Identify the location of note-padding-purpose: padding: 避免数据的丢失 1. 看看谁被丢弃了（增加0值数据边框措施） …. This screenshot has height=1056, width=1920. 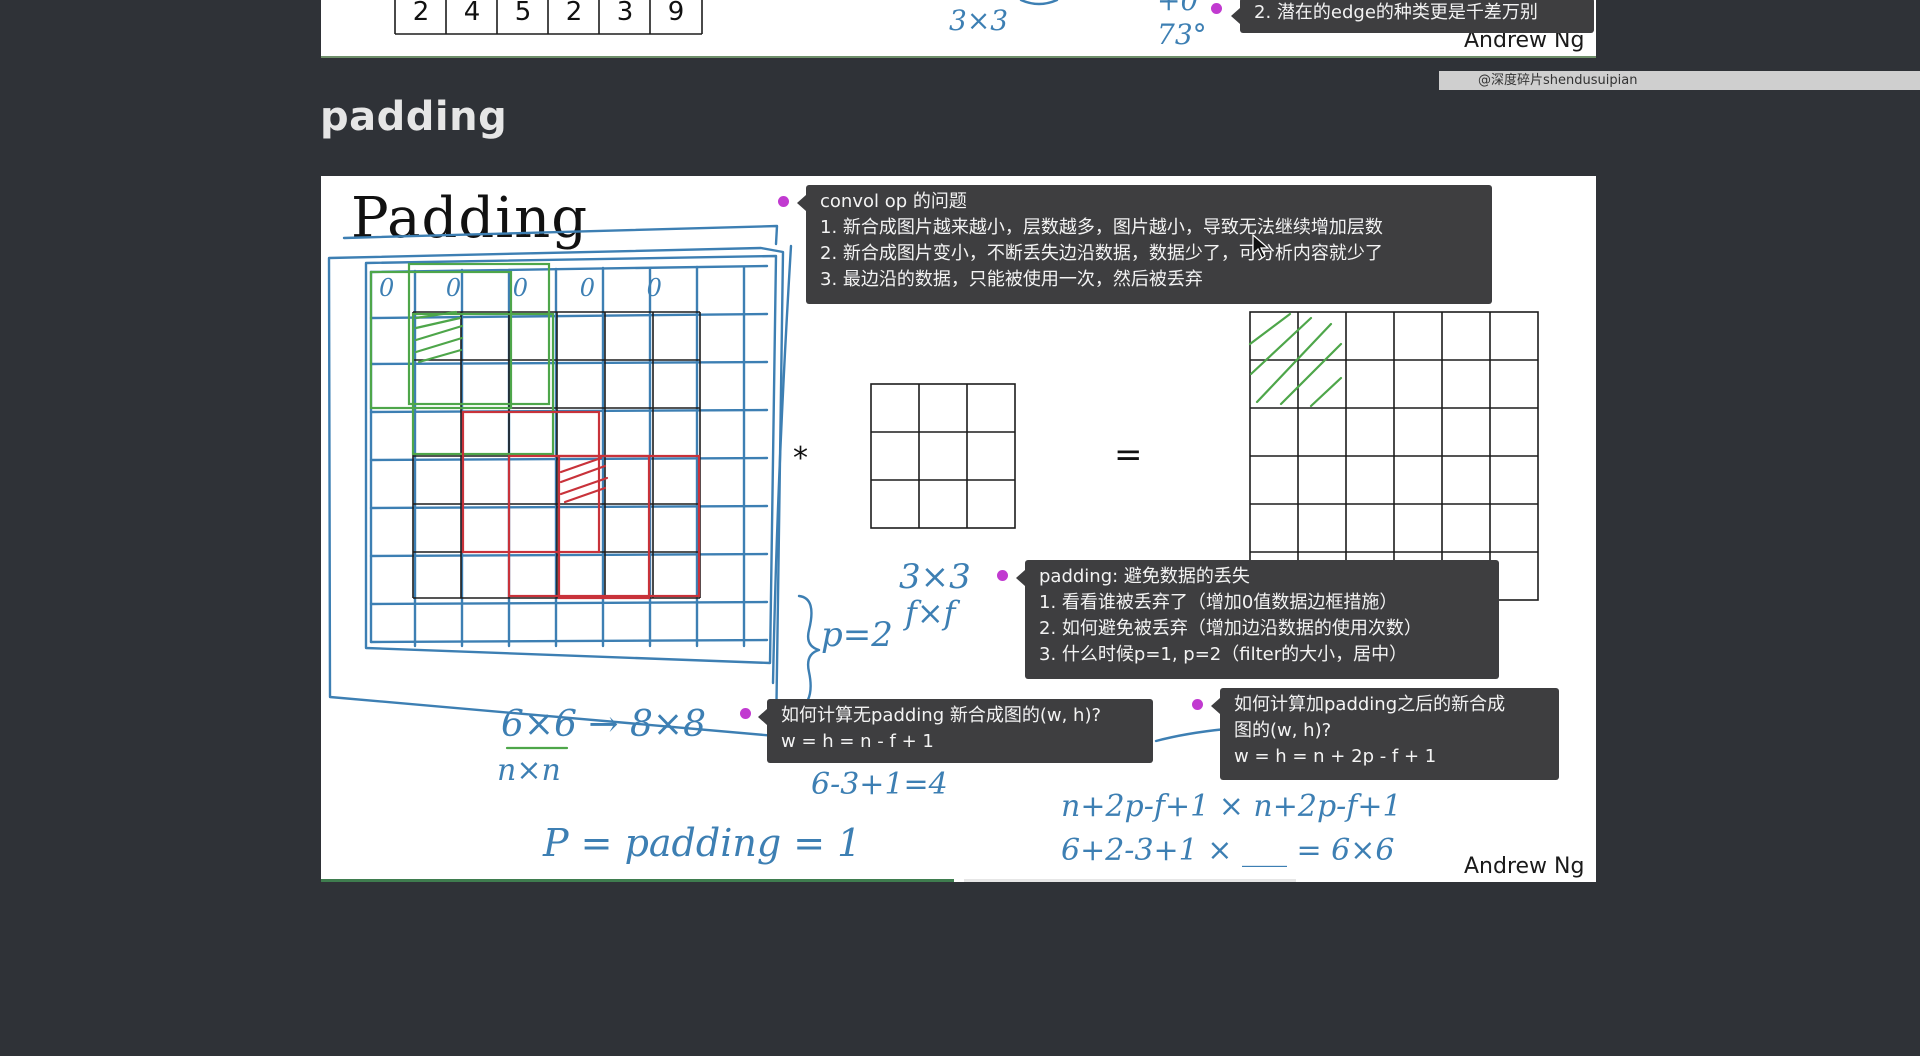
(1257, 619).